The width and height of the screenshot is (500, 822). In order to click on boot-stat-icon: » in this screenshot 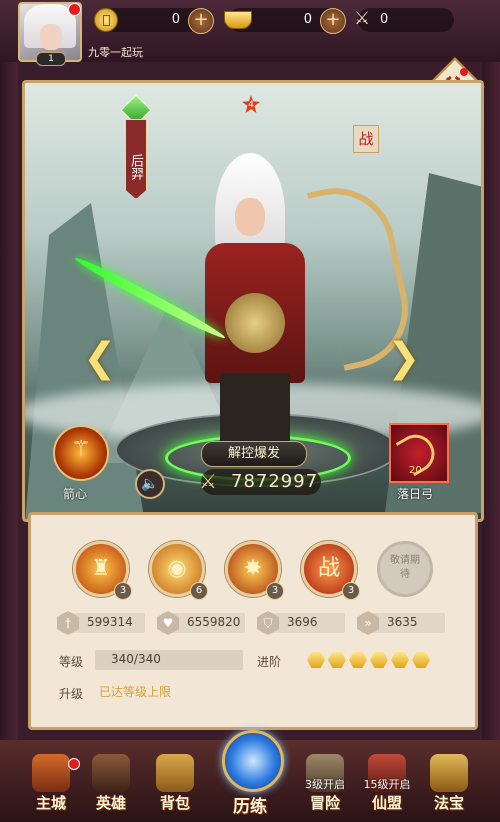, I will do `click(368, 623)`.